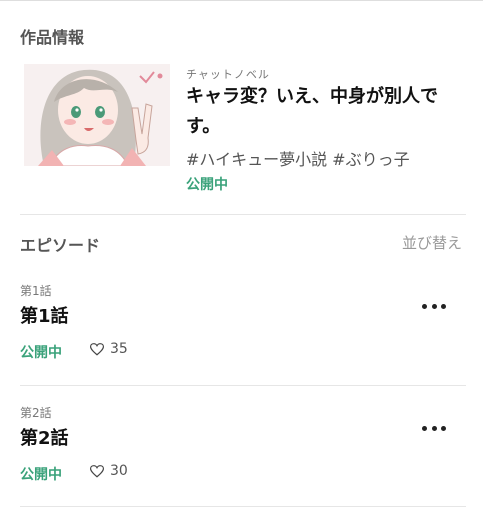 This screenshot has height=512, width=483. What do you see at coordinates (52, 37) in the screenshot?
I see `work-info-heading: 作品情報` at bounding box center [52, 37].